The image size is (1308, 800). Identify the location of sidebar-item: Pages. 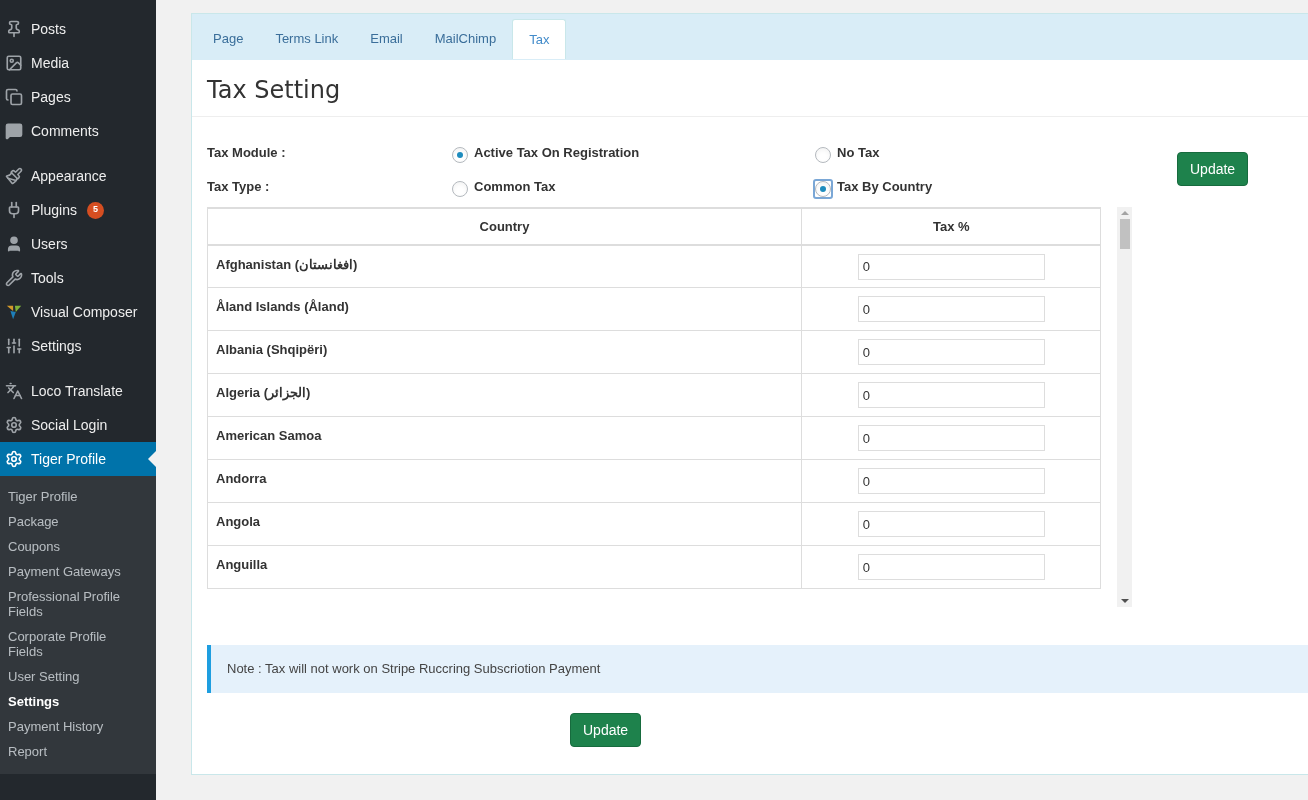
(78, 97).